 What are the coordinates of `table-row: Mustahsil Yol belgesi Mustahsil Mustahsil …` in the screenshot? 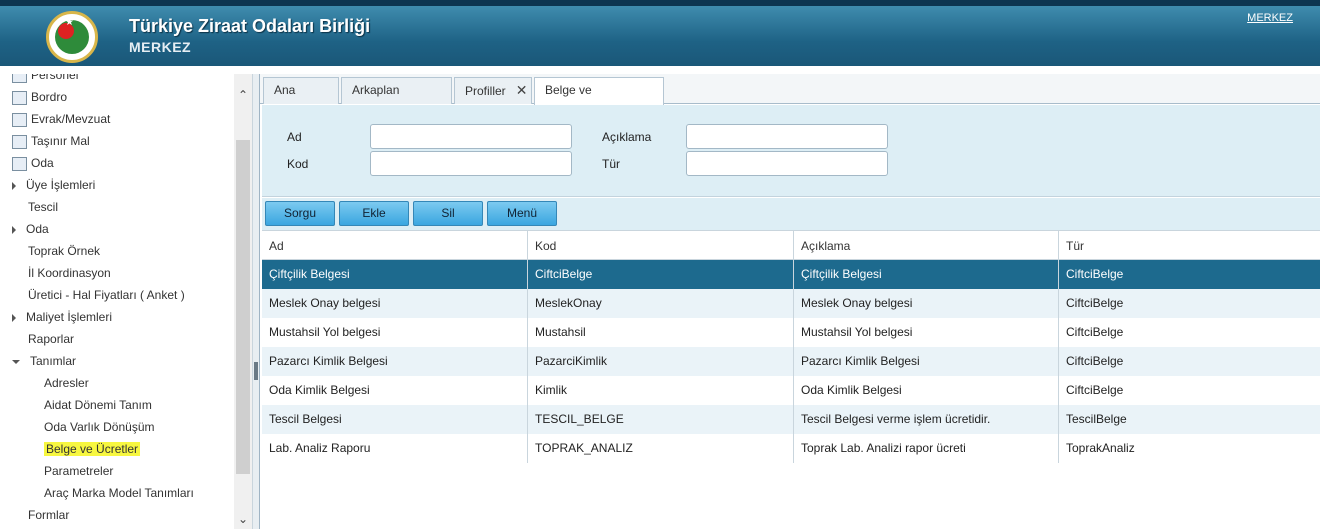 It's located at (791, 332).